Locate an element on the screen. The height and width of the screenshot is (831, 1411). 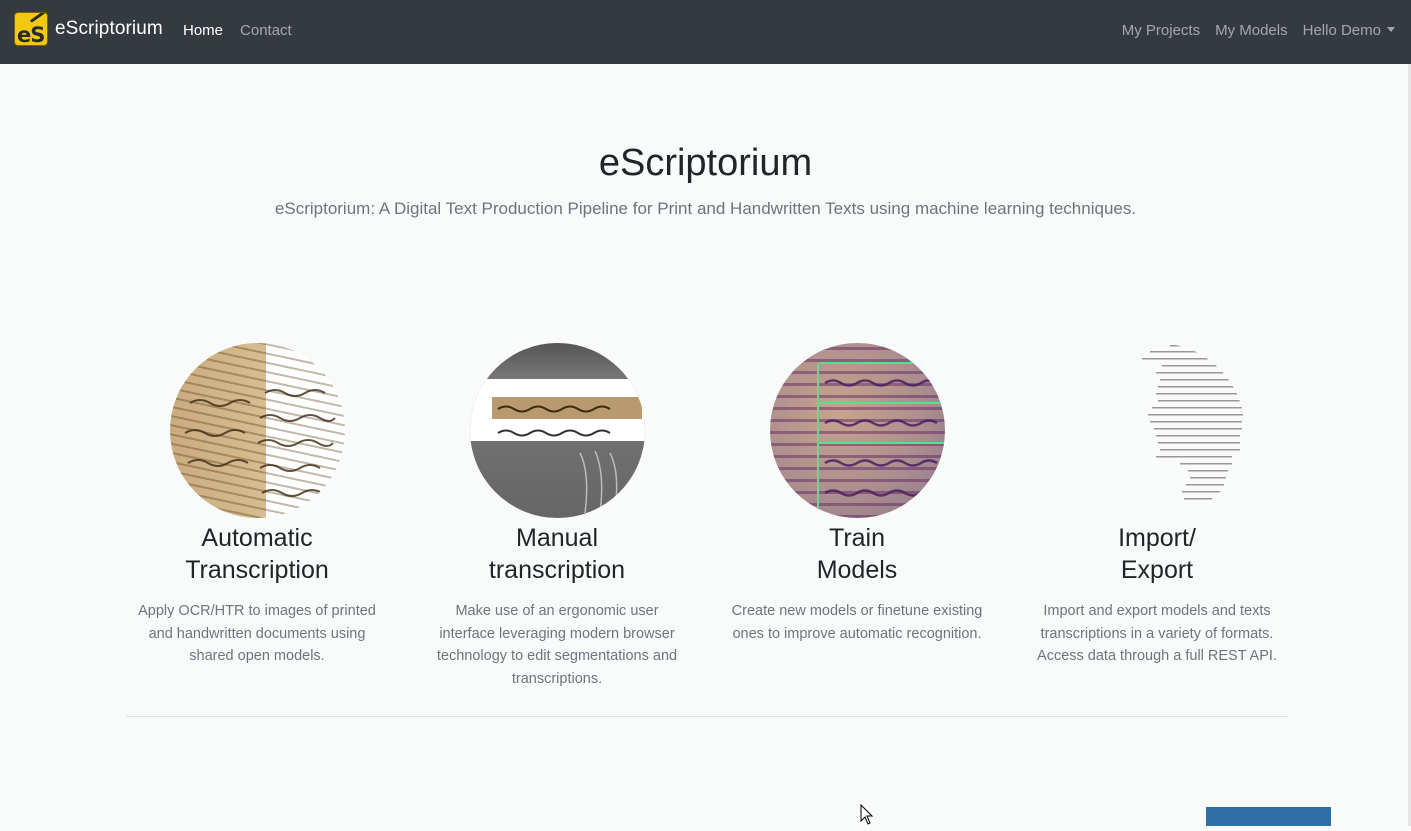
user-menu-label: Hello Demo is located at coordinates (1341, 30).